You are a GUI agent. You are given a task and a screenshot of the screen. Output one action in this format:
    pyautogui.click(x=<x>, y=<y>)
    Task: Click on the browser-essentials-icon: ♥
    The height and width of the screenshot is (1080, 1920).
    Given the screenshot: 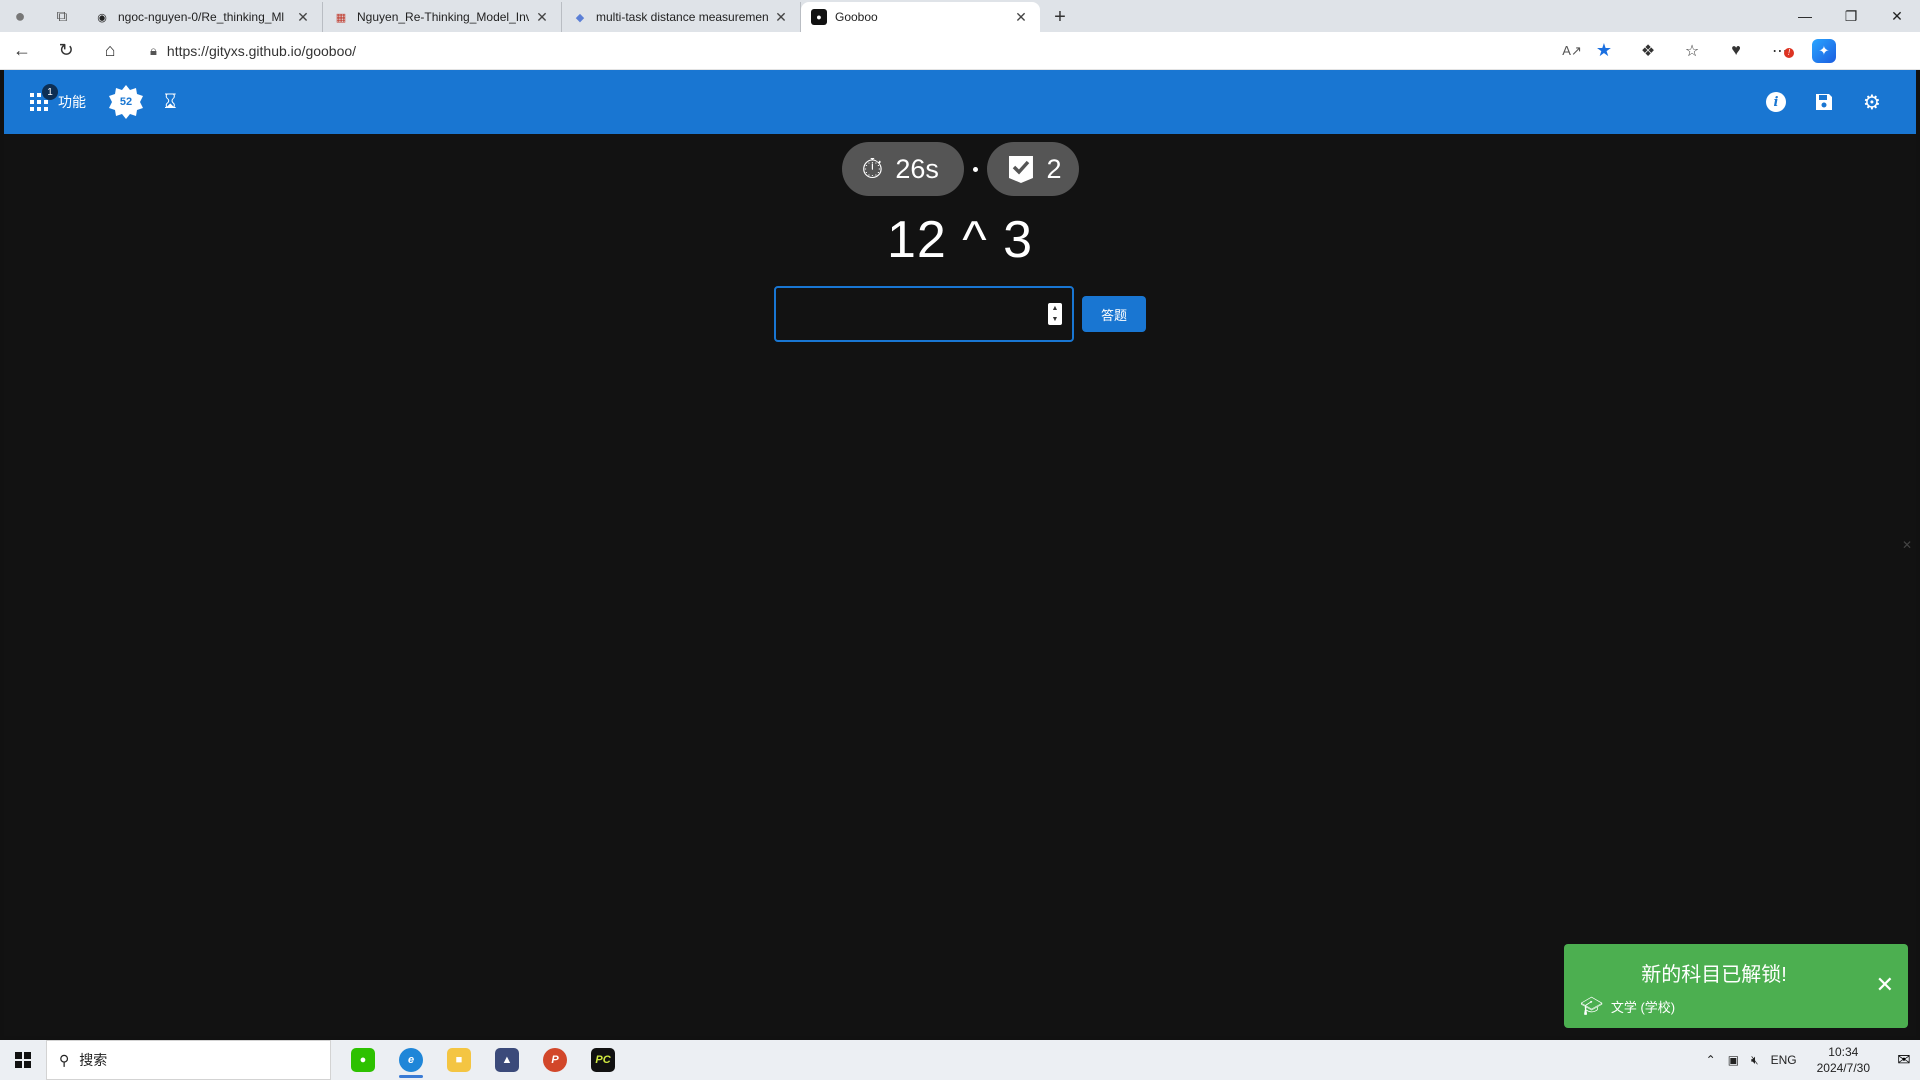 What is the action you would take?
    pyautogui.click(x=1736, y=51)
    